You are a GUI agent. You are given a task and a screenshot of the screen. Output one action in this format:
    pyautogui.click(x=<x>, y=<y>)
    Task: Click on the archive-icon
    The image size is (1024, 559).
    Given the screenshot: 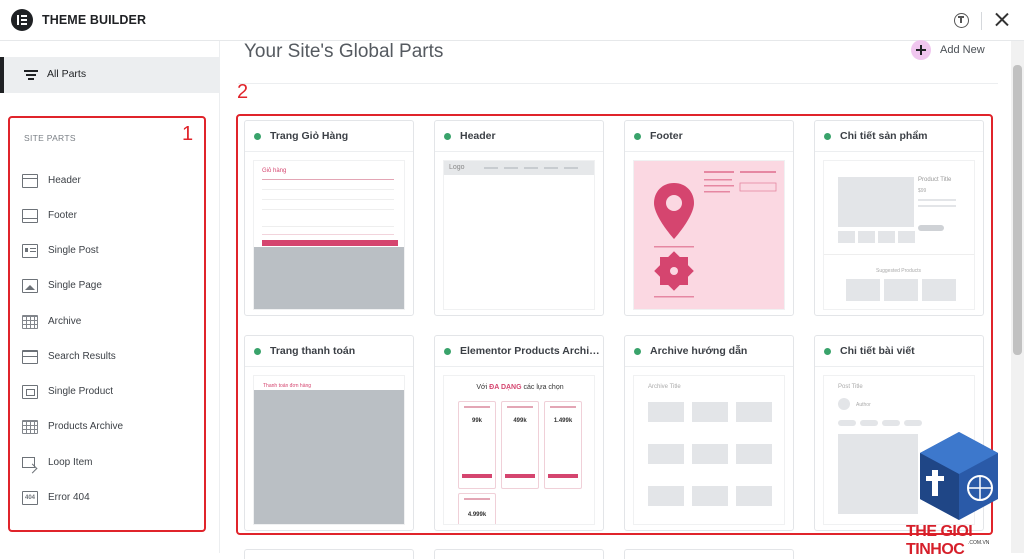 What is the action you would take?
    pyautogui.click(x=30, y=322)
    